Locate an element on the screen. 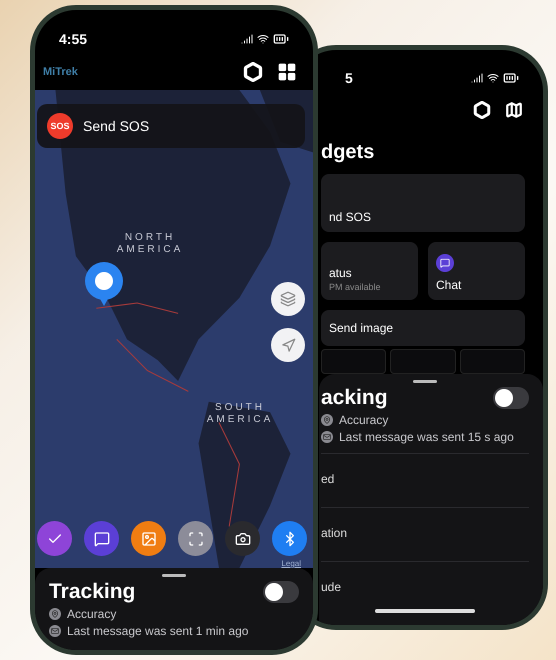 This screenshot has height=660, width=556. settings-item: ude is located at coordinates (331, 587).